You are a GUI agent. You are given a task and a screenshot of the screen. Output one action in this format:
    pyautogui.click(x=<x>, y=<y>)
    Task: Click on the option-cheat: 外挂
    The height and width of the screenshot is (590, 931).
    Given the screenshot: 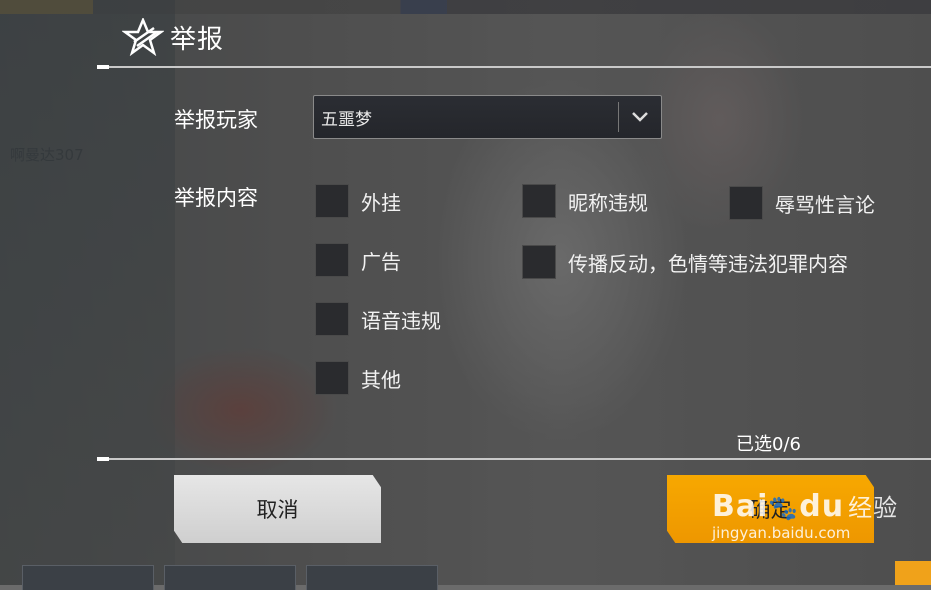 What is the action you would take?
    pyautogui.click(x=358, y=201)
    